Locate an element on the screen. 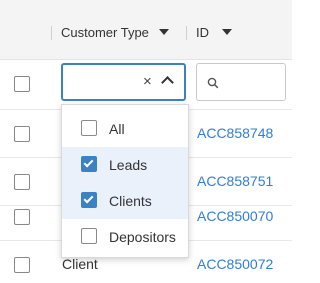 This screenshot has height=283, width=320. option-clients: Clients is located at coordinates (125, 201).